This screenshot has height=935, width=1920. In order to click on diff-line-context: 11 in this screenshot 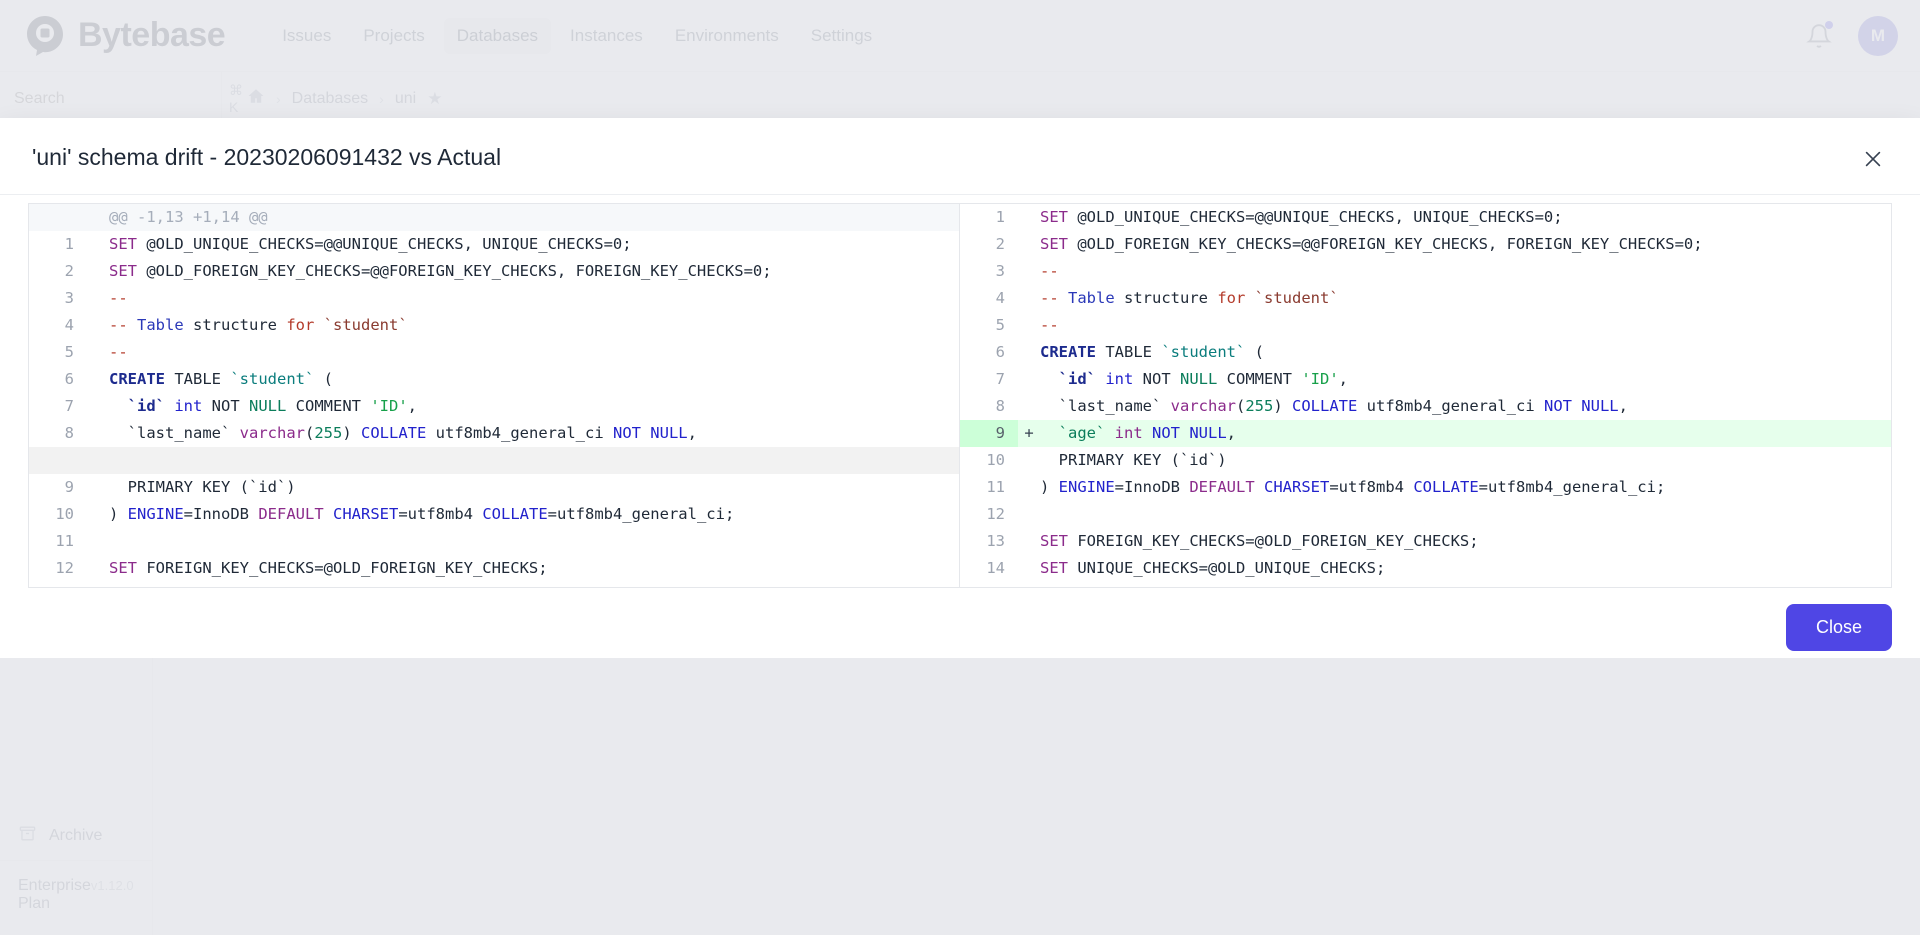, I will do `click(494, 541)`.